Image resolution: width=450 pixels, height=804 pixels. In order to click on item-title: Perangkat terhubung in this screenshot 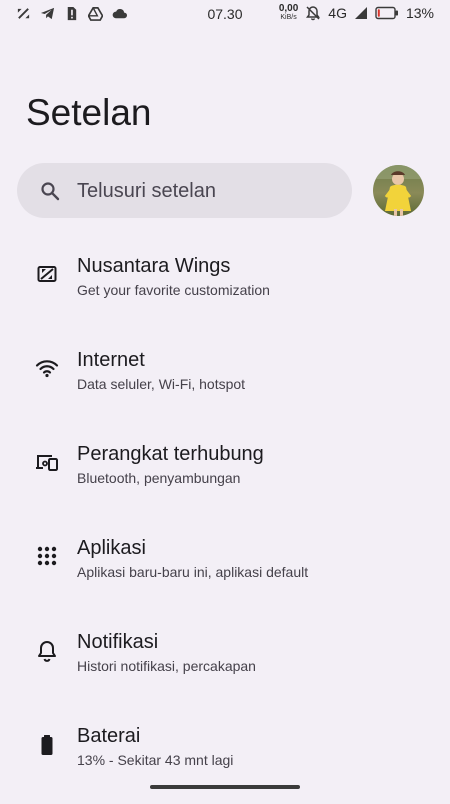, I will do `click(170, 454)`.